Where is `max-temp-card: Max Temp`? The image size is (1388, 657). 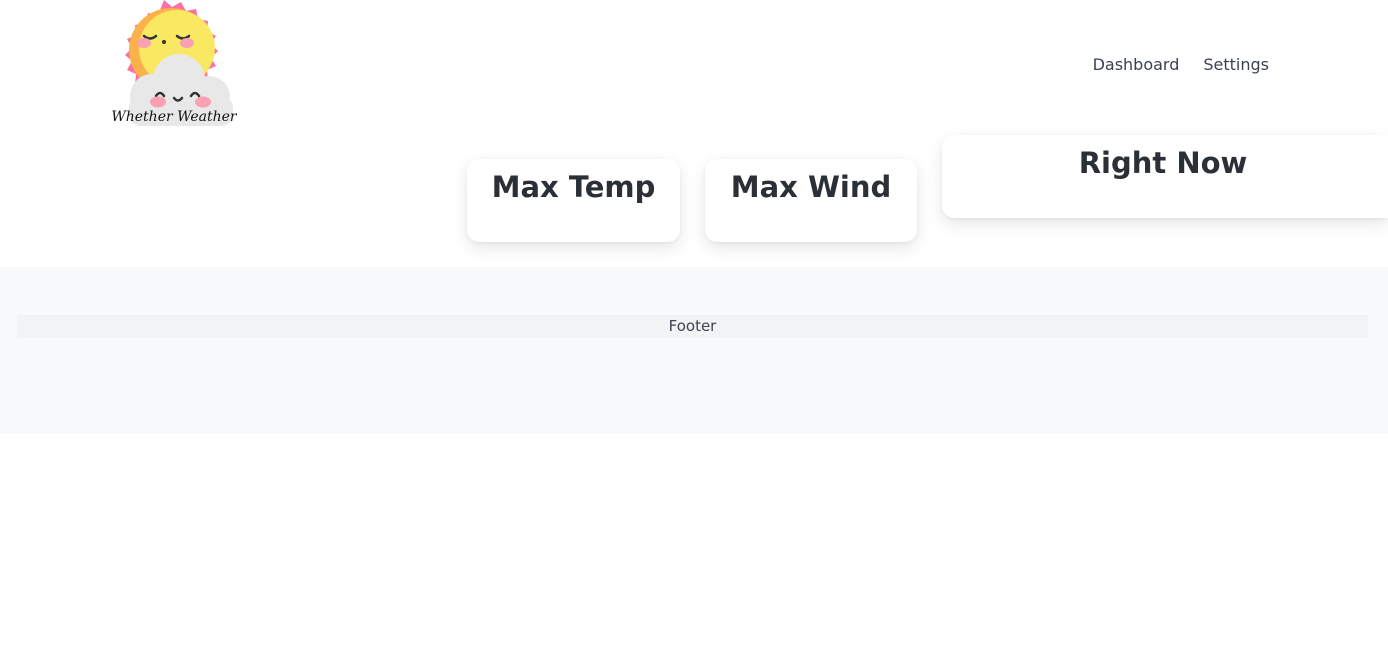 max-temp-card: Max Temp is located at coordinates (573, 200).